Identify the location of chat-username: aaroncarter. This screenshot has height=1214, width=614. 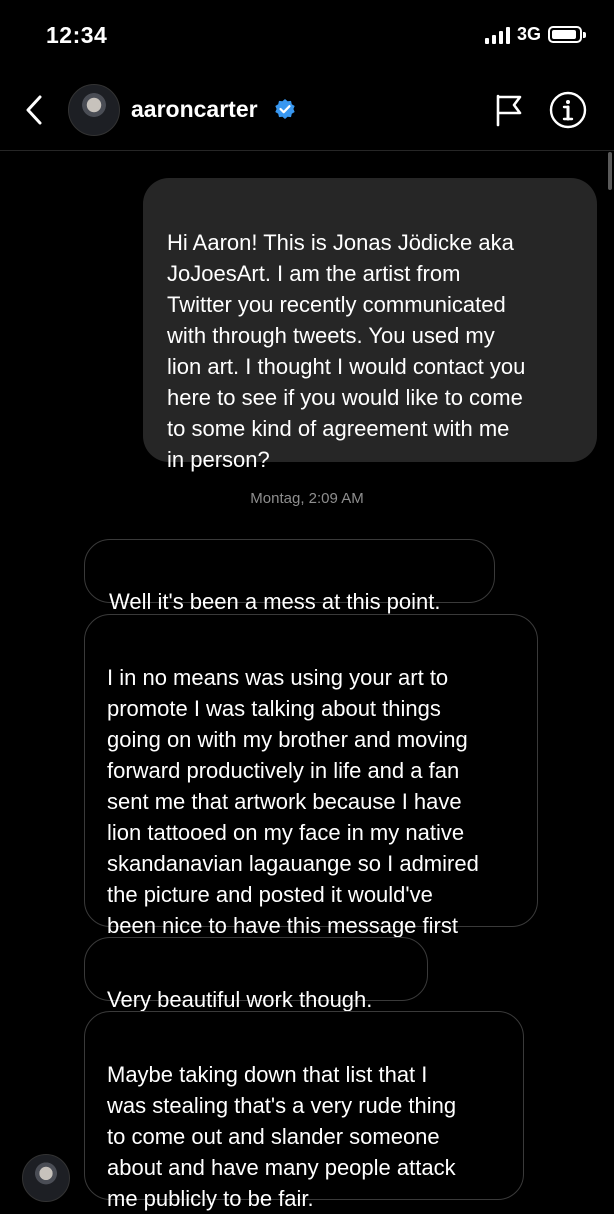
(194, 109).